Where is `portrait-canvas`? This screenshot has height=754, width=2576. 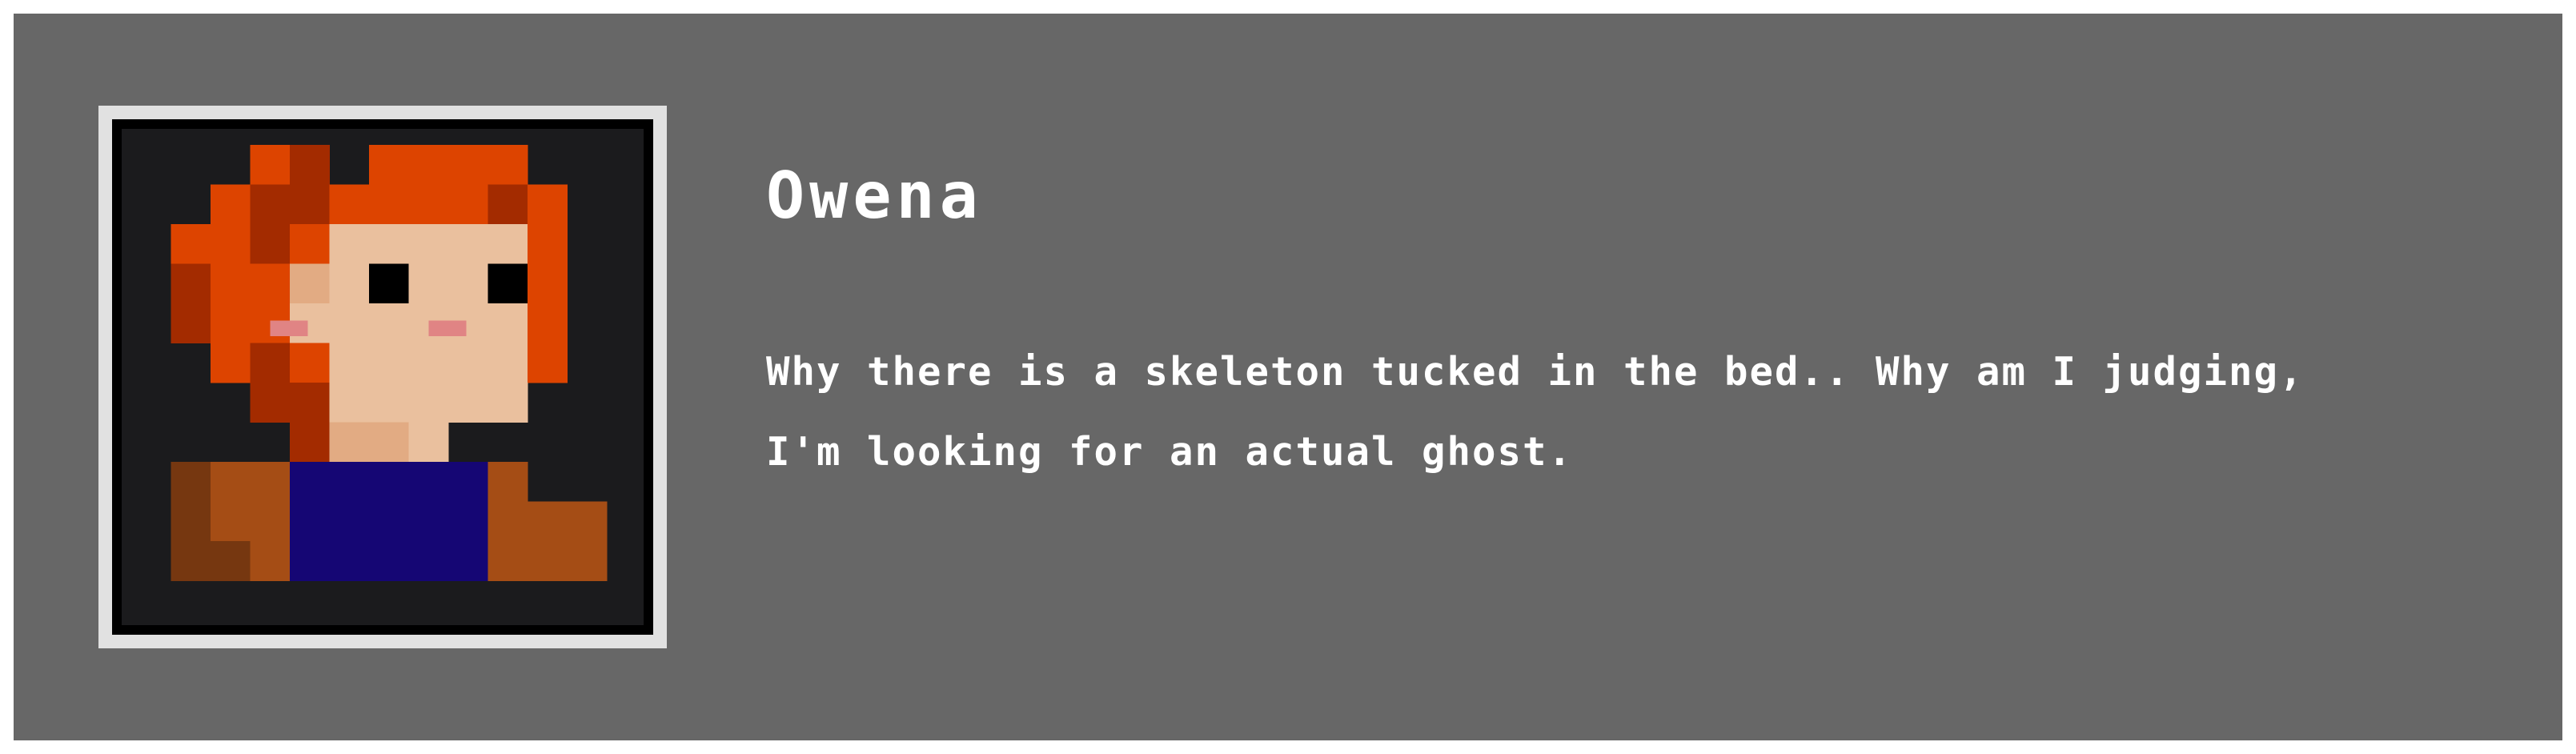
portrait-canvas is located at coordinates (383, 377).